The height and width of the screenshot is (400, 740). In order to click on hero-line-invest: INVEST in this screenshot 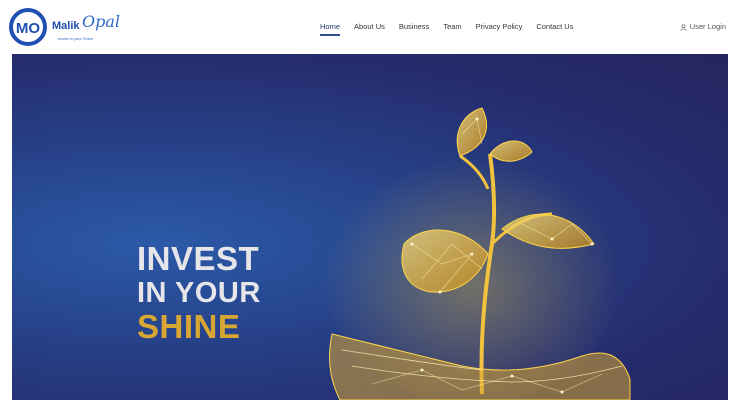, I will do `click(198, 258)`.